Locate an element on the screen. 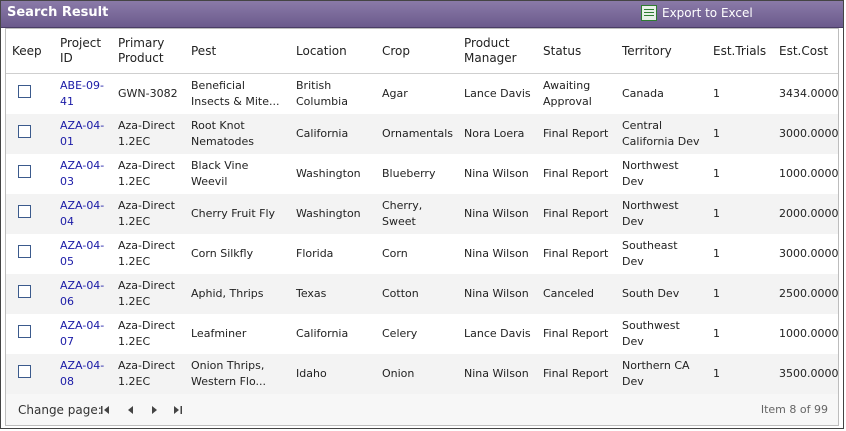  column-header-pest: Pest is located at coordinates (237, 51).